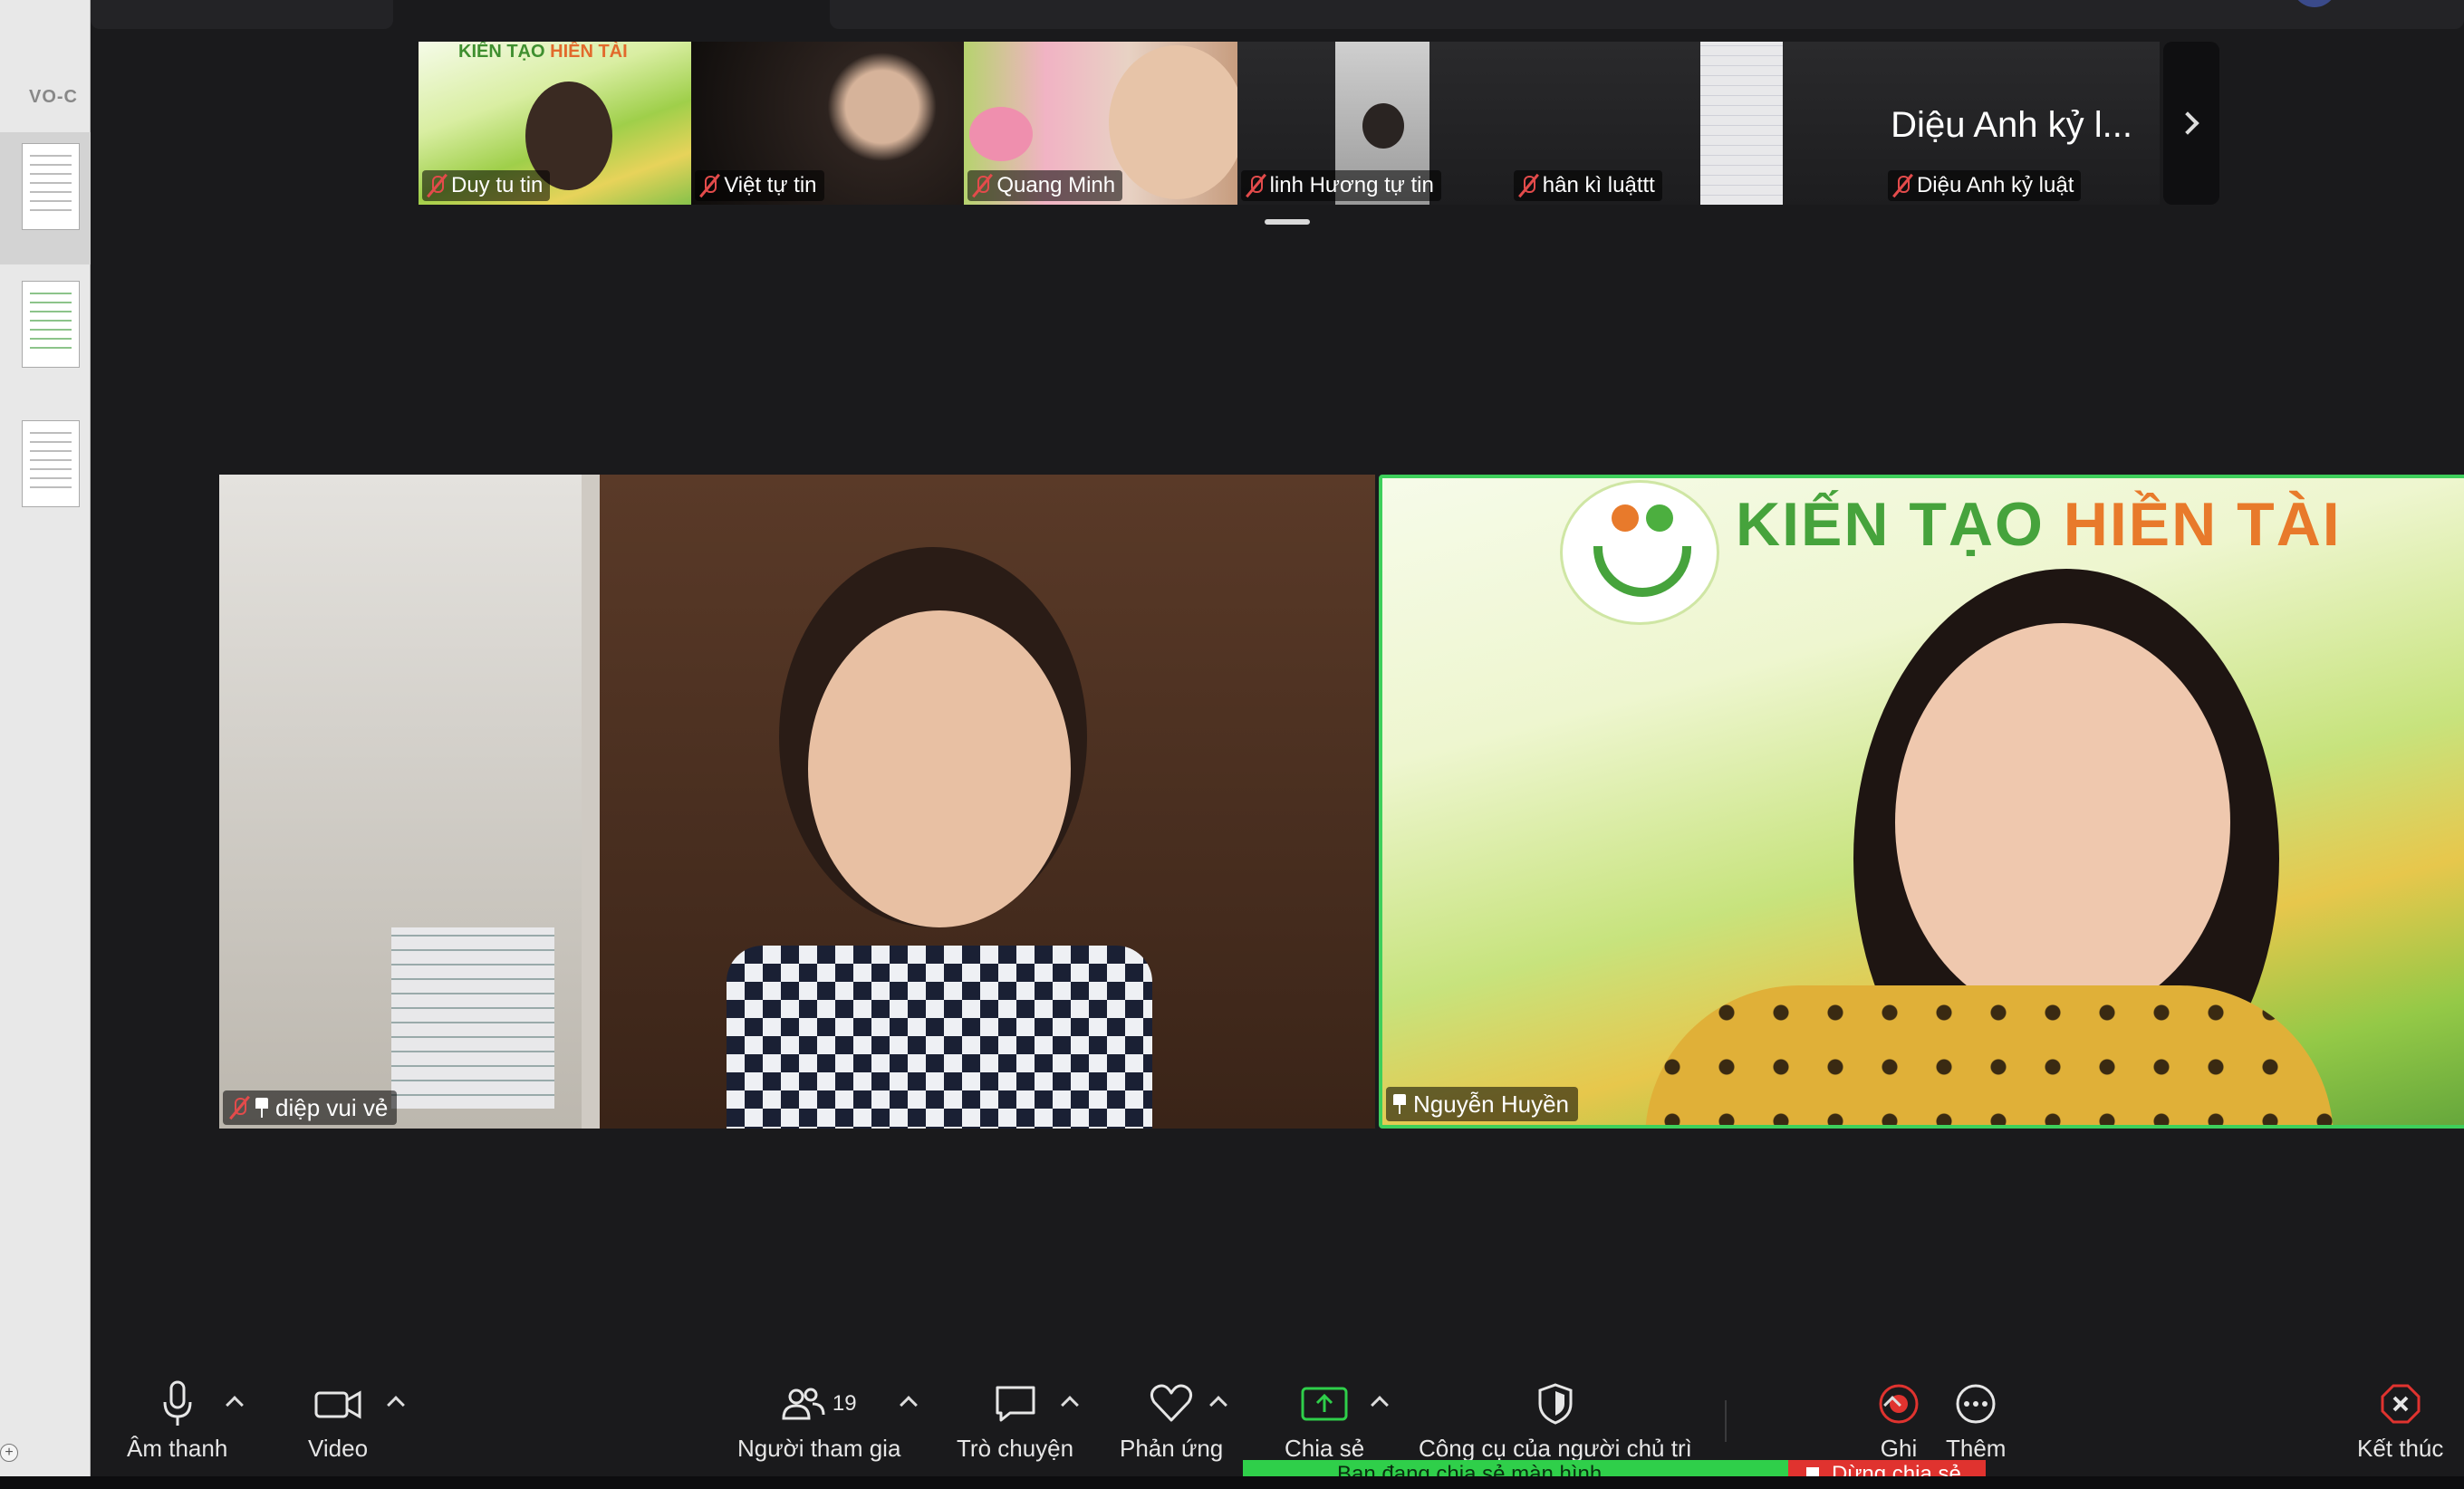  I want to click on participants-button: 19 Người tham gia, so click(818, 1420).